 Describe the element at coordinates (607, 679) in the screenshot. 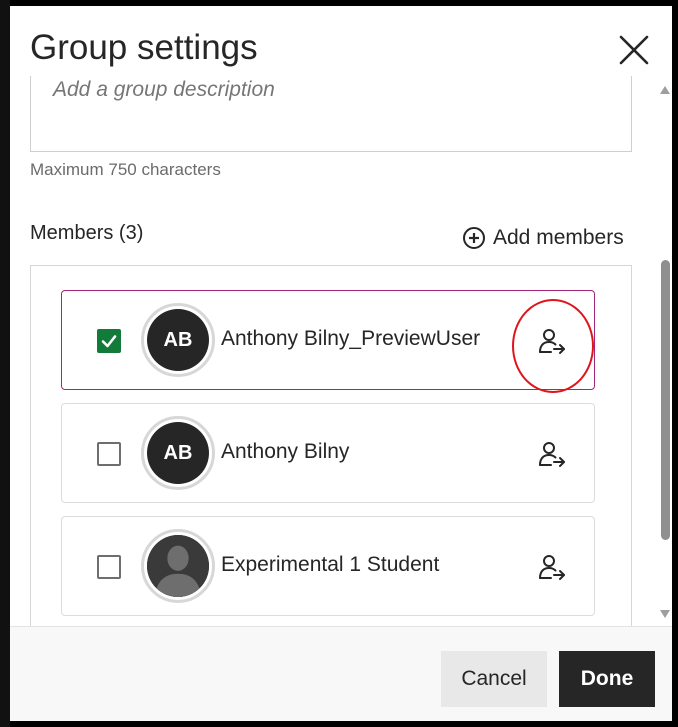

I see `done-button: Done` at that location.